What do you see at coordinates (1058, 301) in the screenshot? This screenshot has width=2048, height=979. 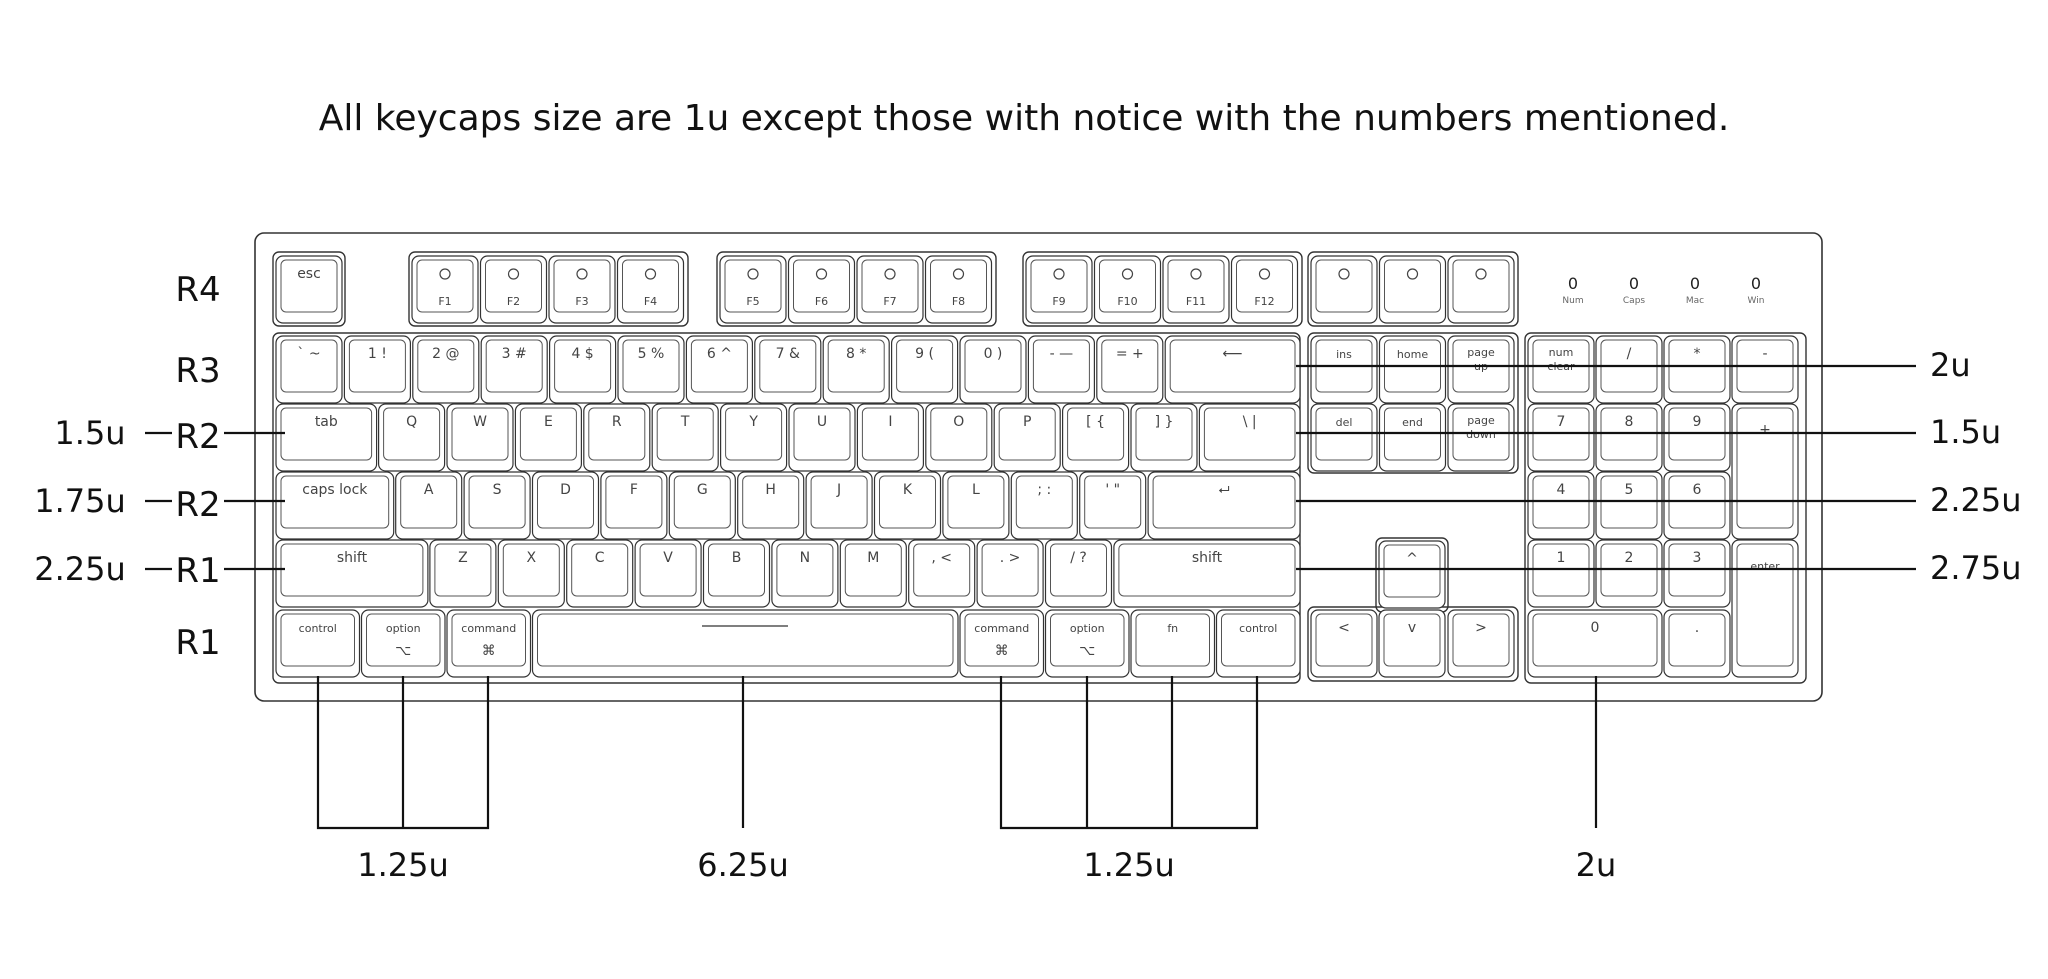 I see `key-f9-legend: F9` at bounding box center [1058, 301].